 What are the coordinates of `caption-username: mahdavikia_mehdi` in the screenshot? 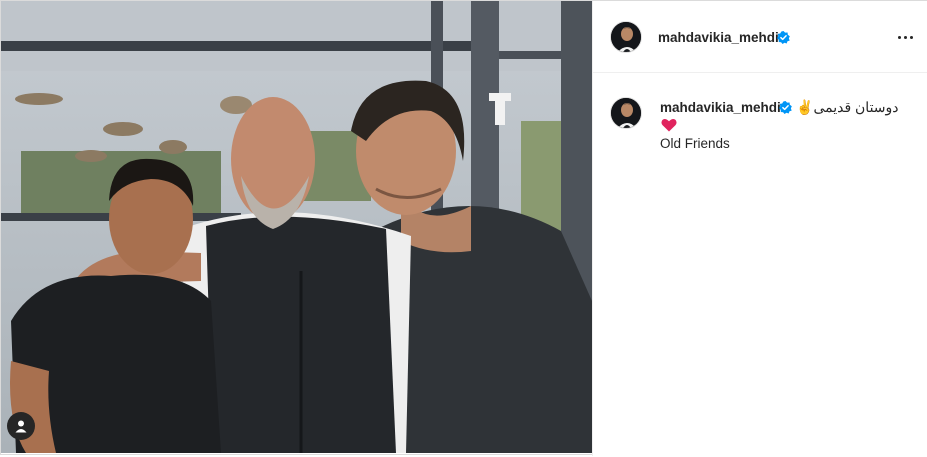 It's located at (720, 107).